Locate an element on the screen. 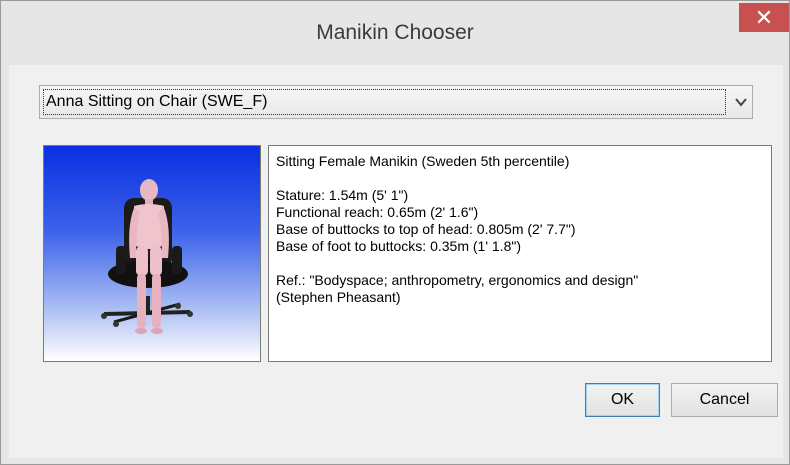 The image size is (790, 465). close-icon: ✕ is located at coordinates (764, 17).